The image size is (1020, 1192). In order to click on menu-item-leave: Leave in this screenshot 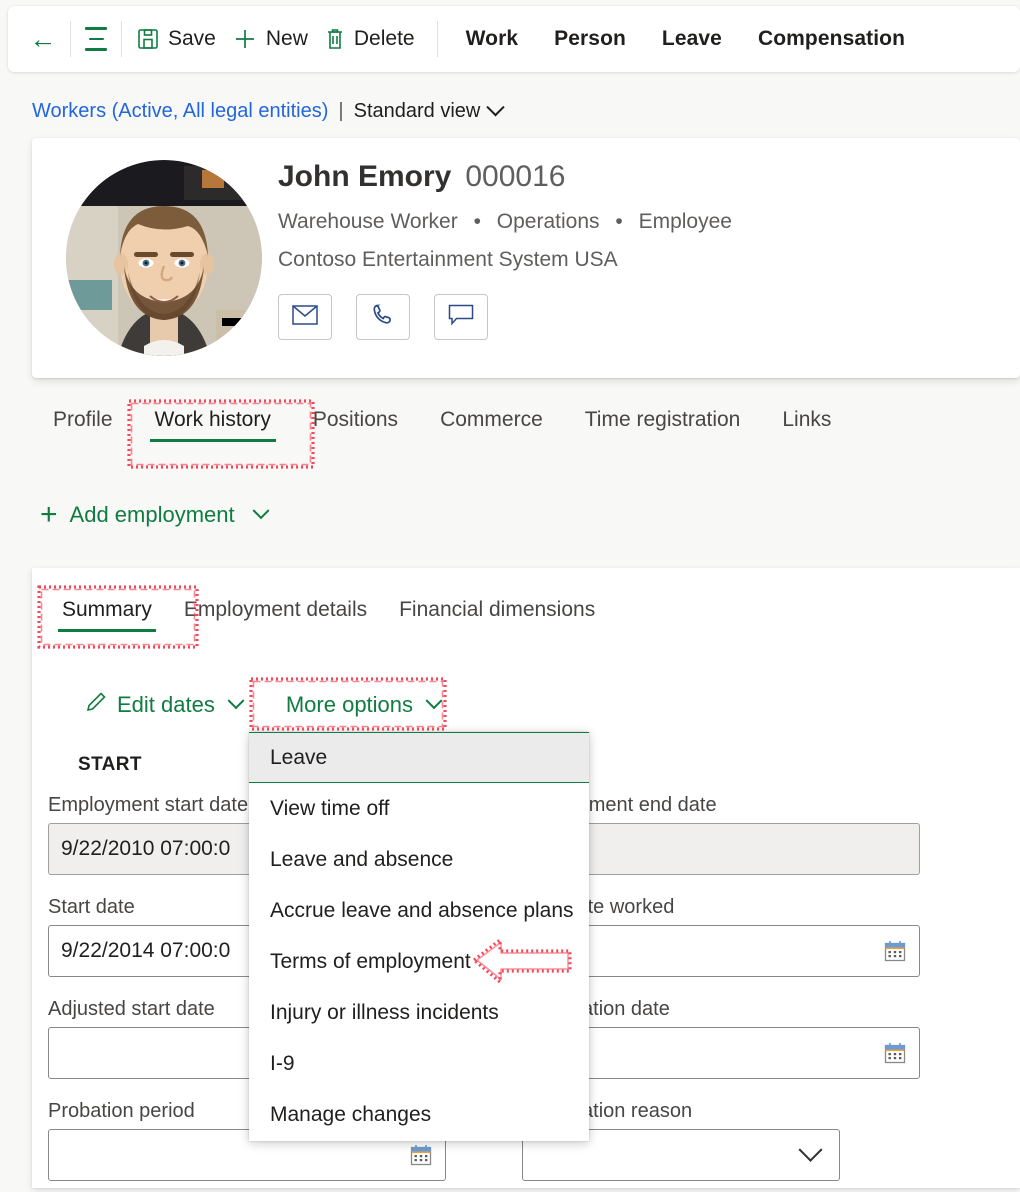, I will do `click(419, 757)`.